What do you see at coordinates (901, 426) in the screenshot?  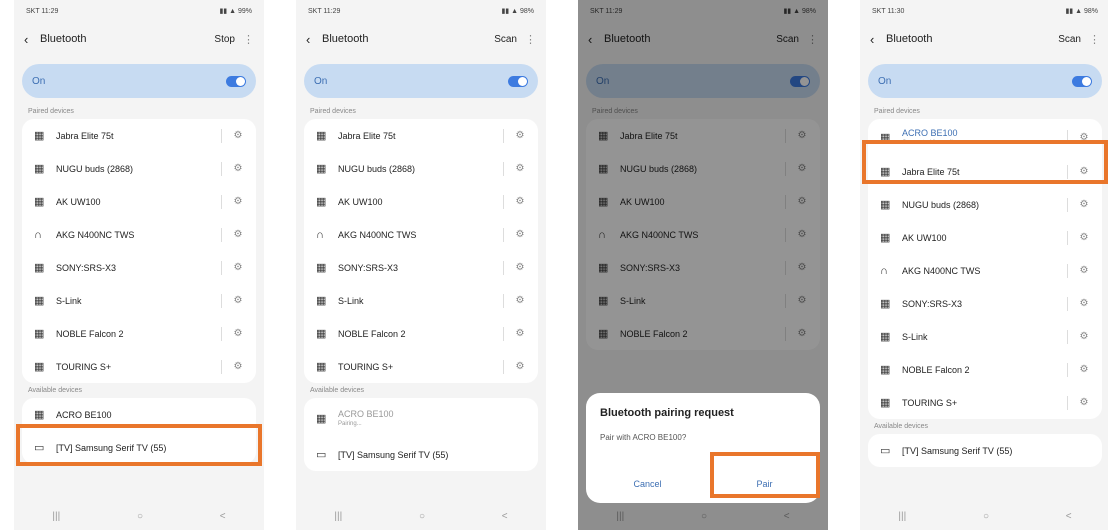 I see `available-devices-label: Available devices` at bounding box center [901, 426].